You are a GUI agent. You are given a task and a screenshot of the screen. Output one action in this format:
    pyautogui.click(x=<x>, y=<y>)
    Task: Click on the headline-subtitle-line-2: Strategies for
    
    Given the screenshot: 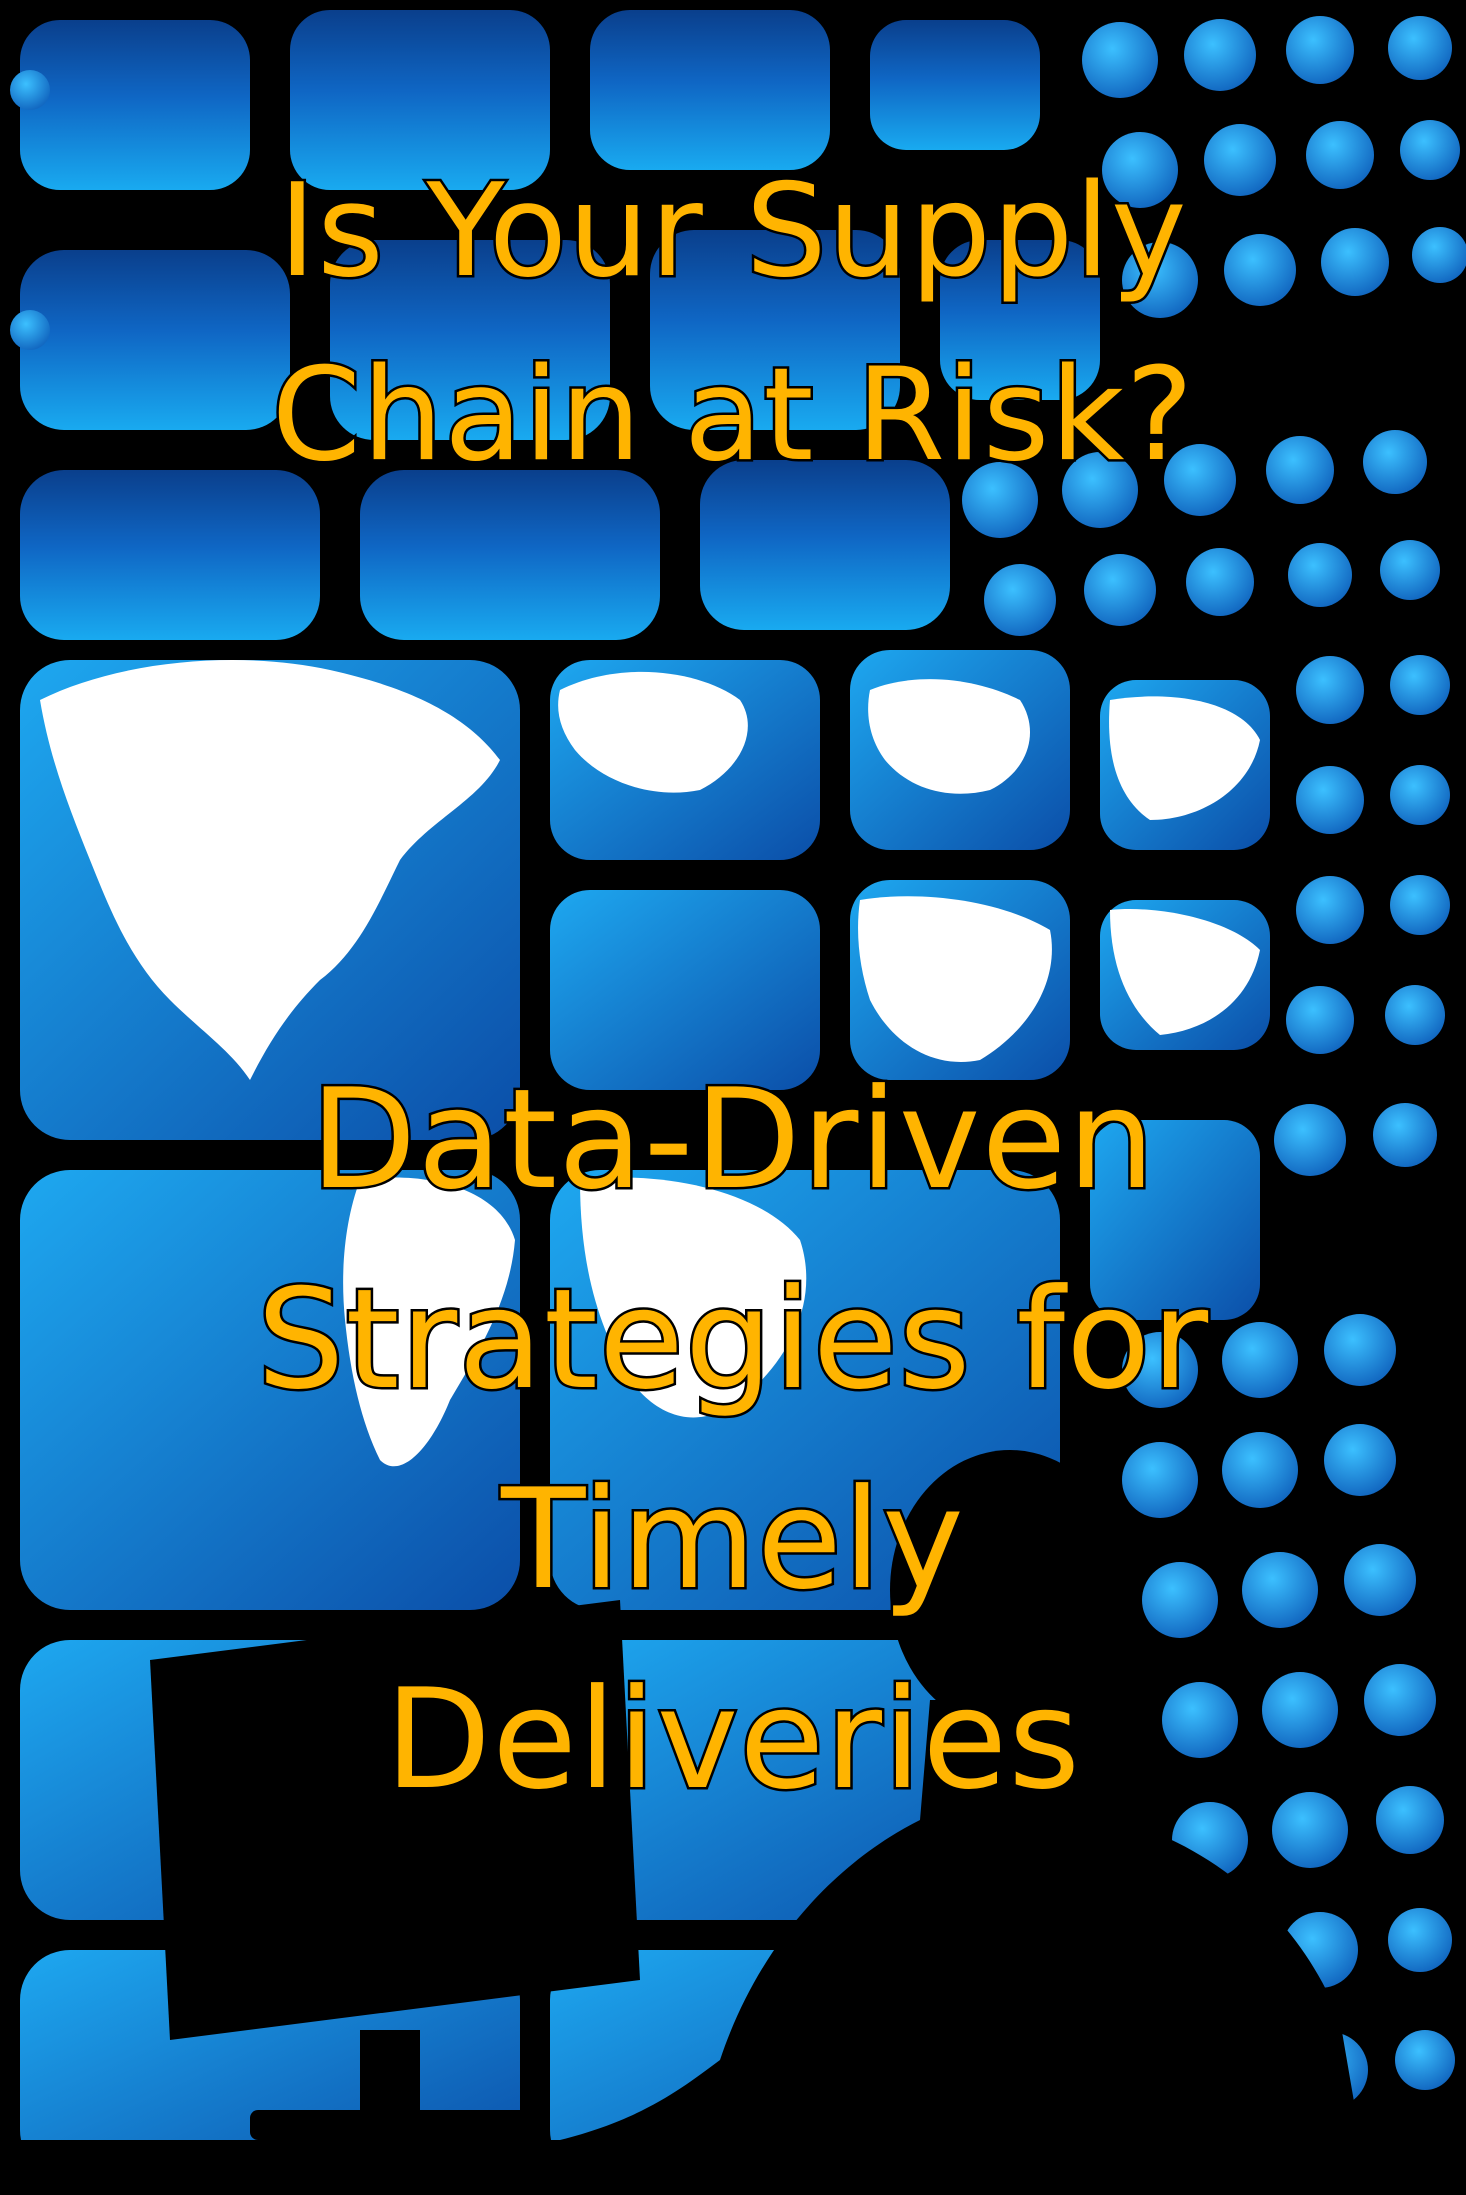 What is the action you would take?
    pyautogui.click(x=732, y=1340)
    